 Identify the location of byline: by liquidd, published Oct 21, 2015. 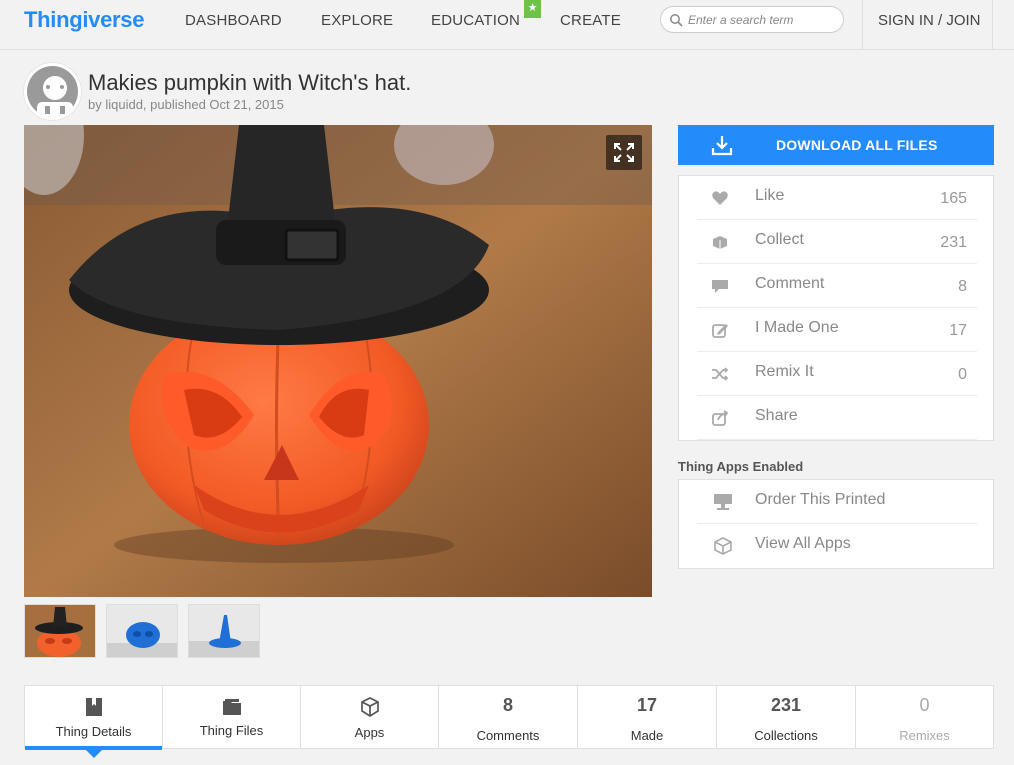
(186, 104).